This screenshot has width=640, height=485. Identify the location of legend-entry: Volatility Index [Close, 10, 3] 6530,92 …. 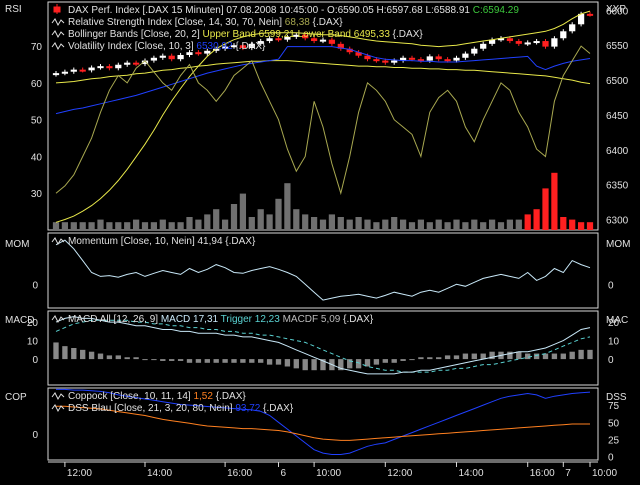
(167, 46).